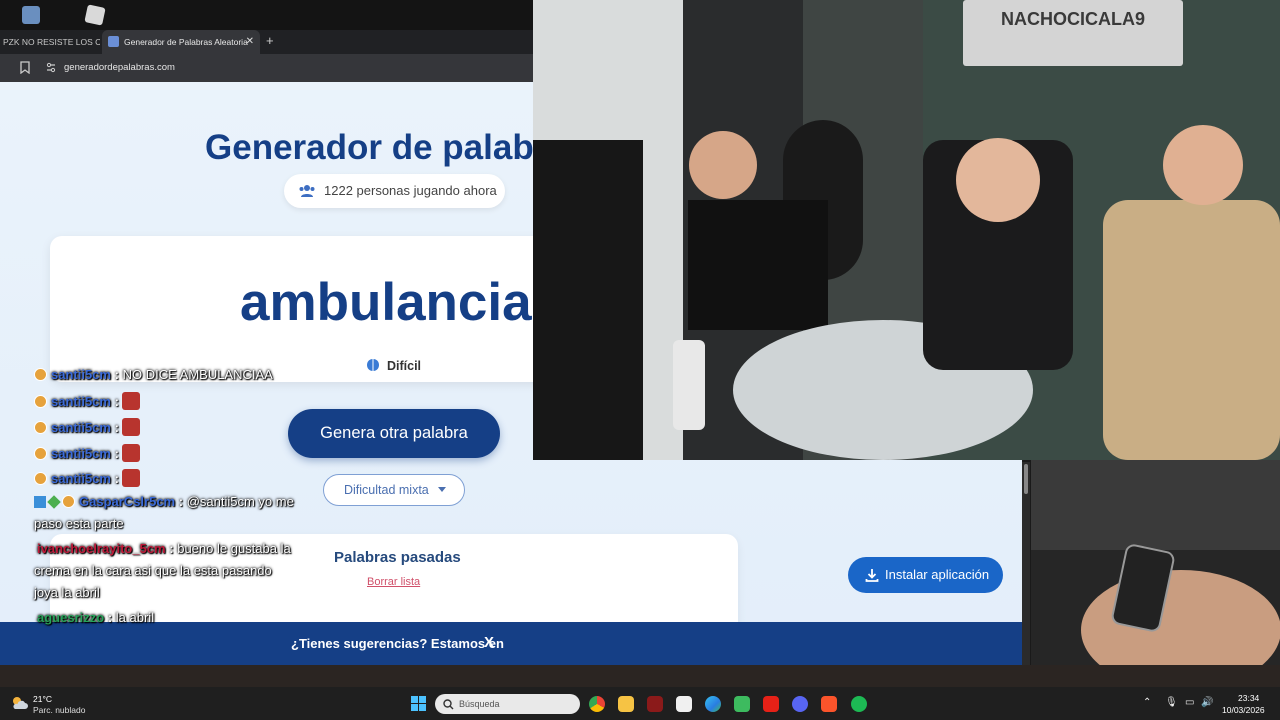 This screenshot has height=720, width=1280. I want to click on players-online-badge: 1222 personas jugando ahora, so click(394, 191).